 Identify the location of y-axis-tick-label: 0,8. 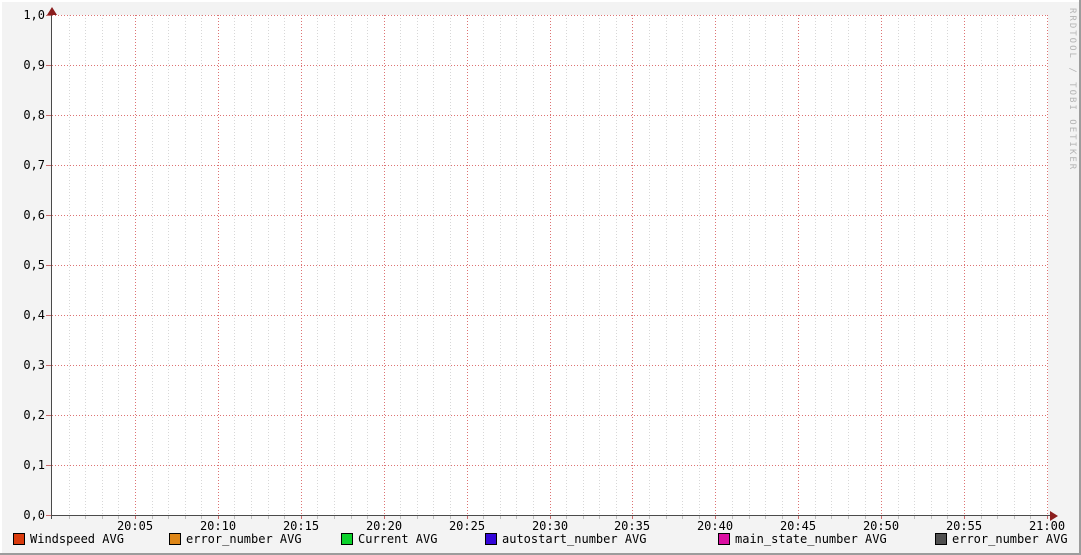
(34, 115).